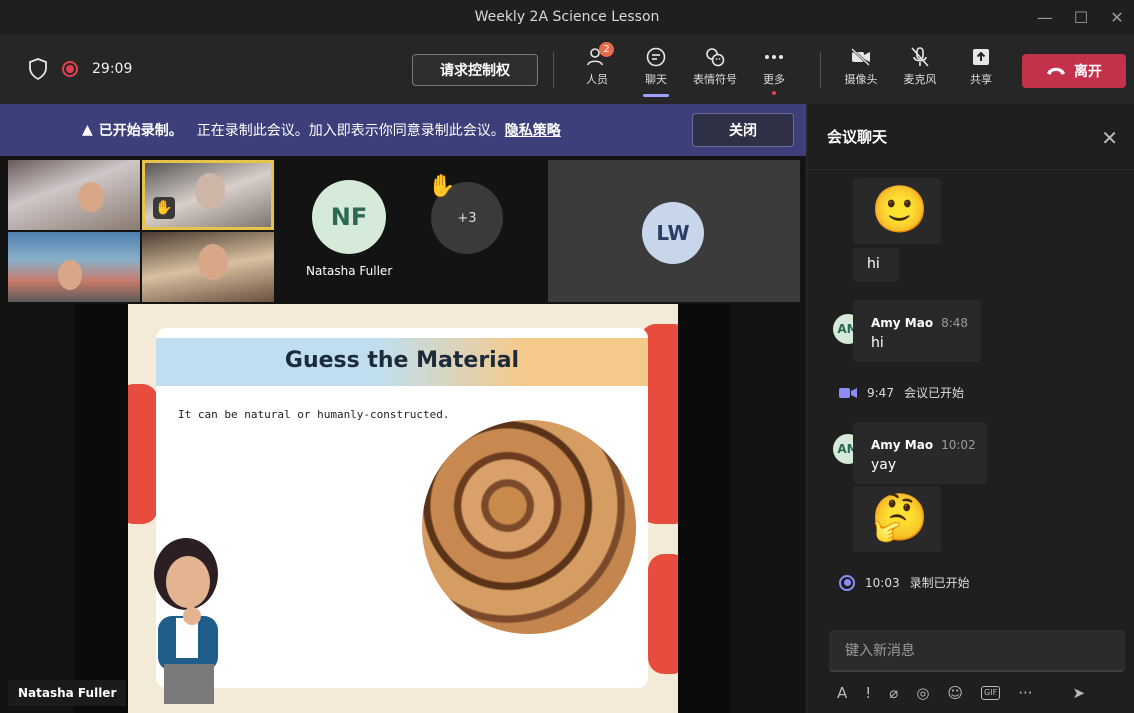  I want to click on event-text: 会议已开始, so click(933, 393).